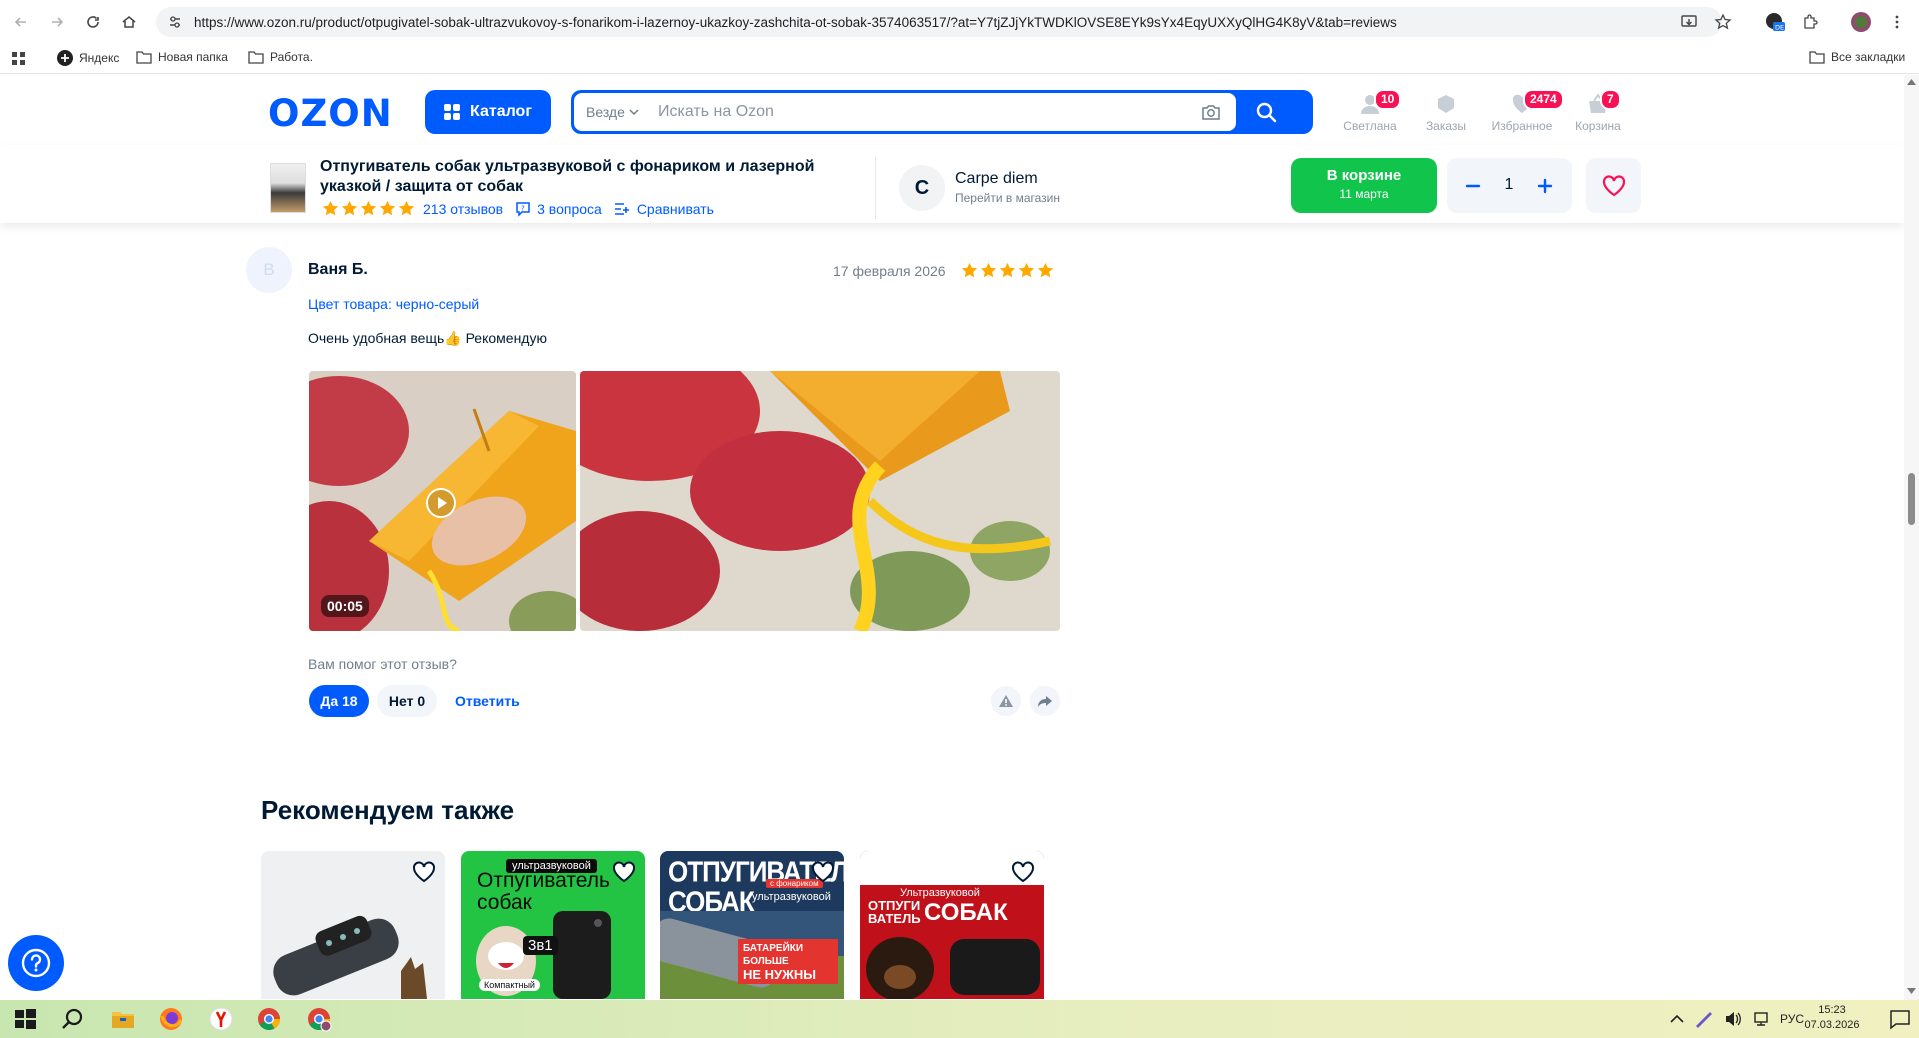 Image resolution: width=1919 pixels, height=1038 pixels. I want to click on profile-avatar, so click(1861, 22).